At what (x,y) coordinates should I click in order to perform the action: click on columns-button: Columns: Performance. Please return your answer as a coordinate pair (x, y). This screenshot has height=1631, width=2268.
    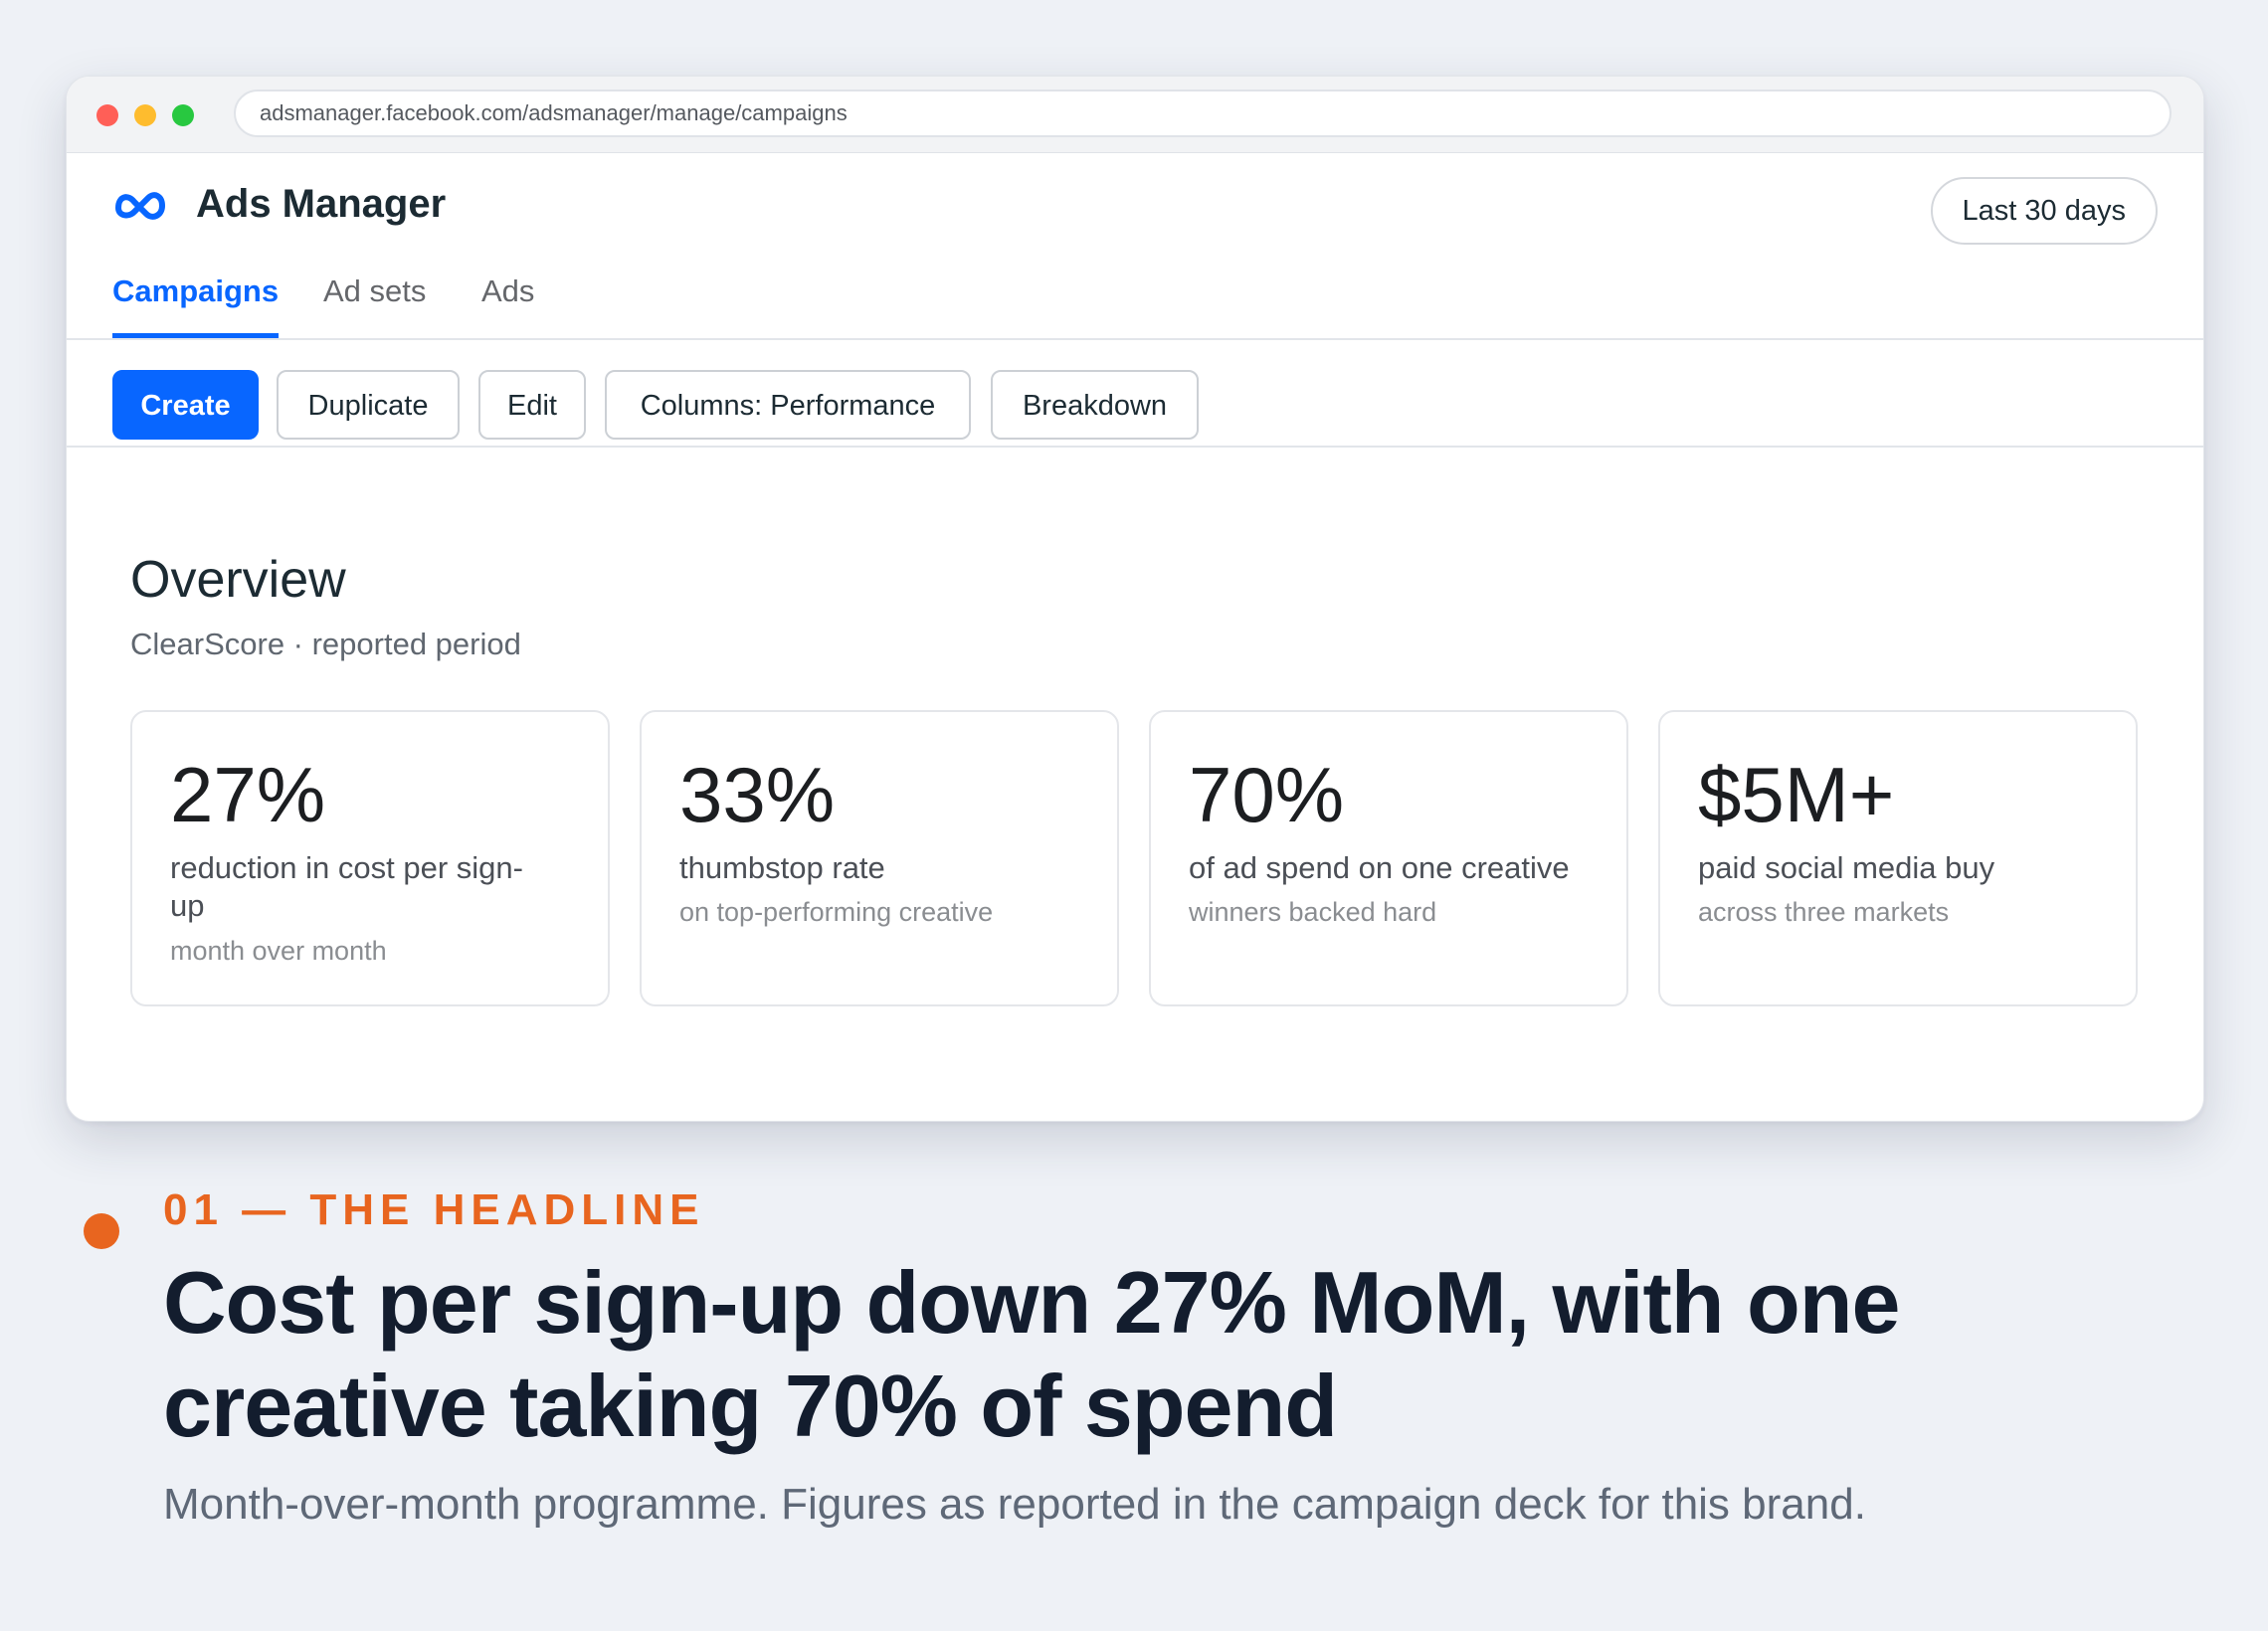
    Looking at the image, I should click on (788, 405).